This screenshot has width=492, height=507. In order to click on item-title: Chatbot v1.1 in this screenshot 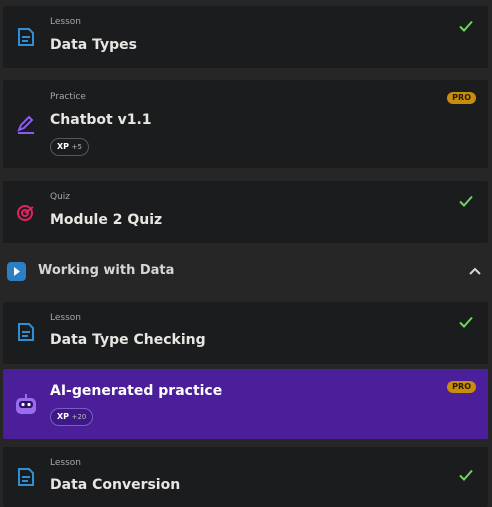, I will do `click(101, 120)`.